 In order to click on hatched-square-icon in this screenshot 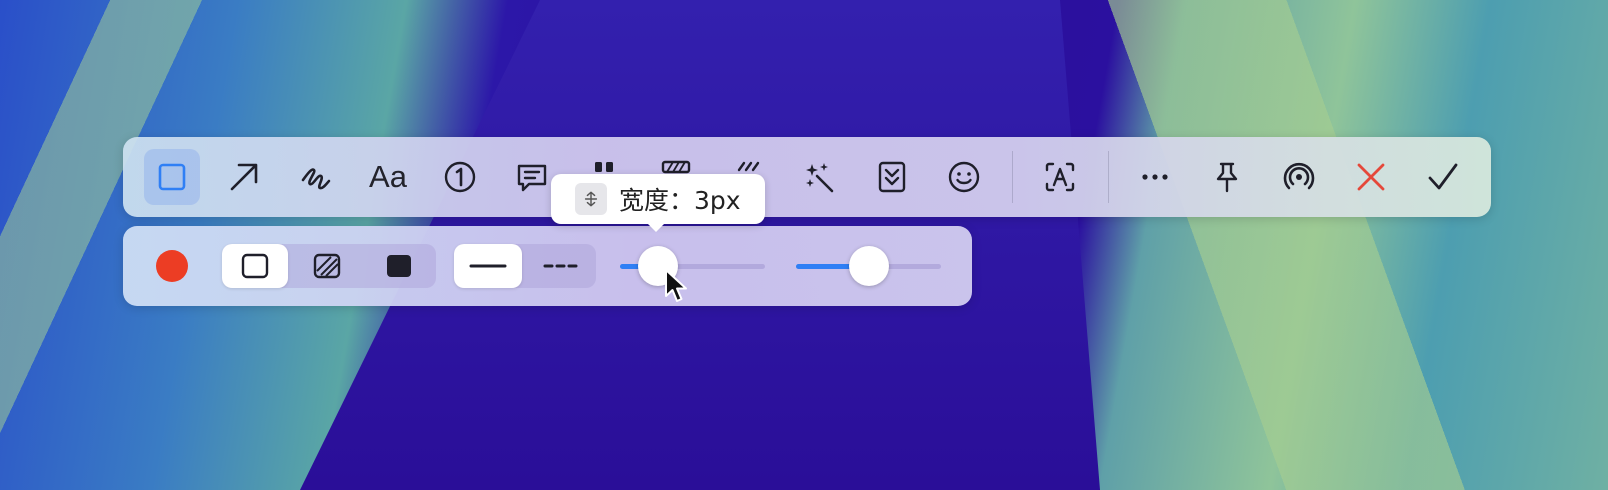, I will do `click(327, 266)`.